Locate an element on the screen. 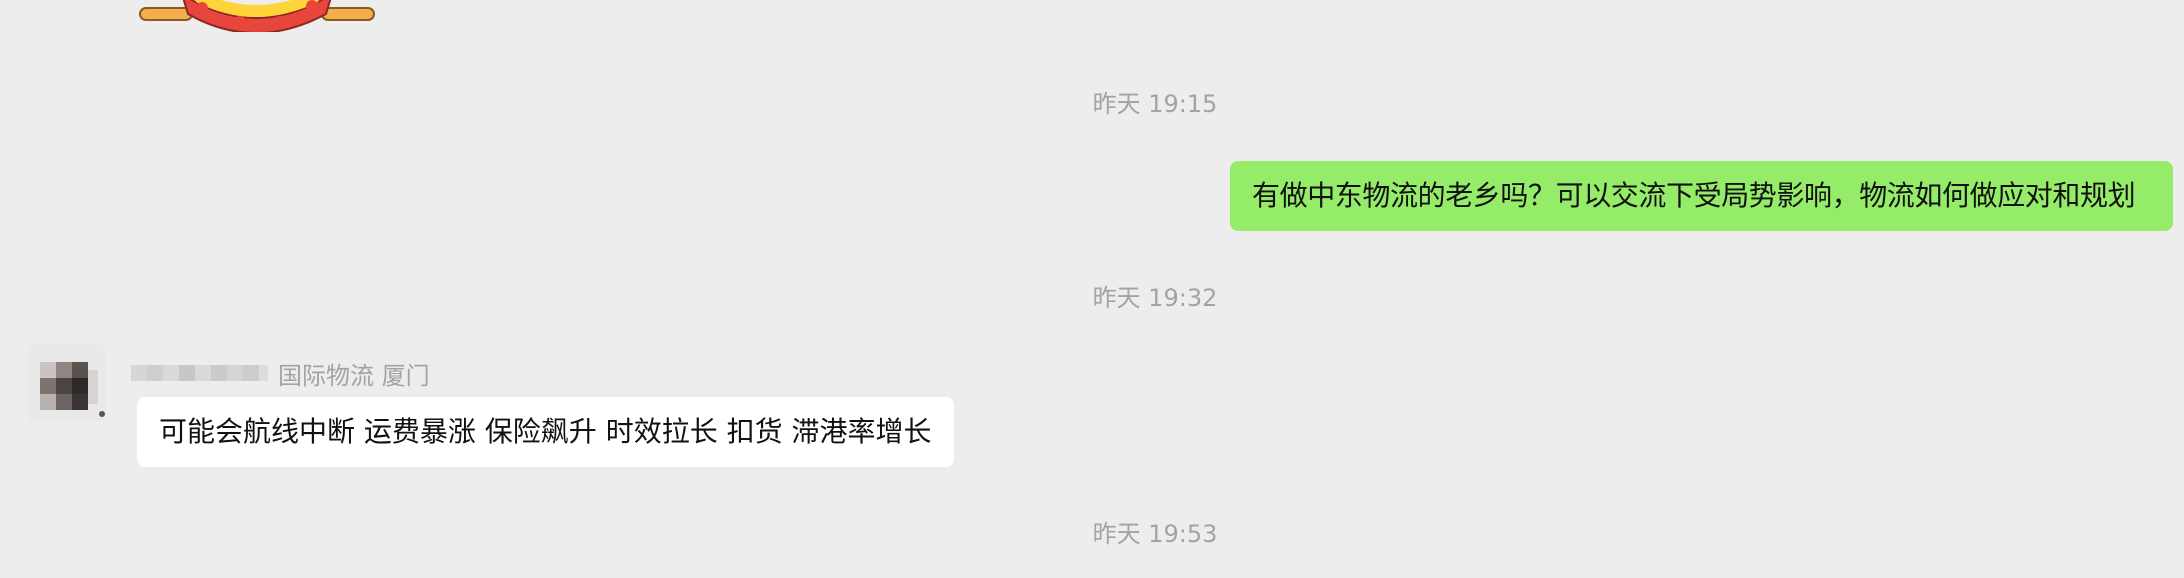 The height and width of the screenshot is (578, 2184). sender-info: 国际物流 厦门 is located at coordinates (280, 373).